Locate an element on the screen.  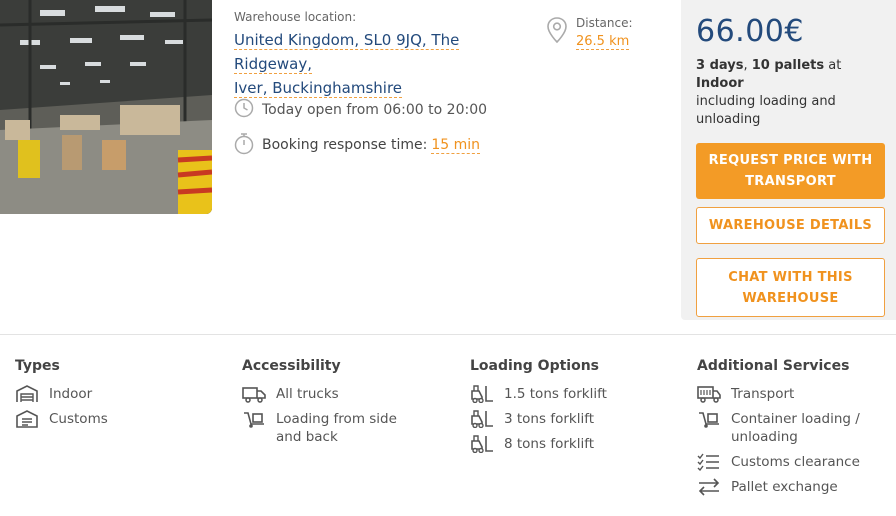
types-column: Types Indoor Customs is located at coordinates (107, 396).